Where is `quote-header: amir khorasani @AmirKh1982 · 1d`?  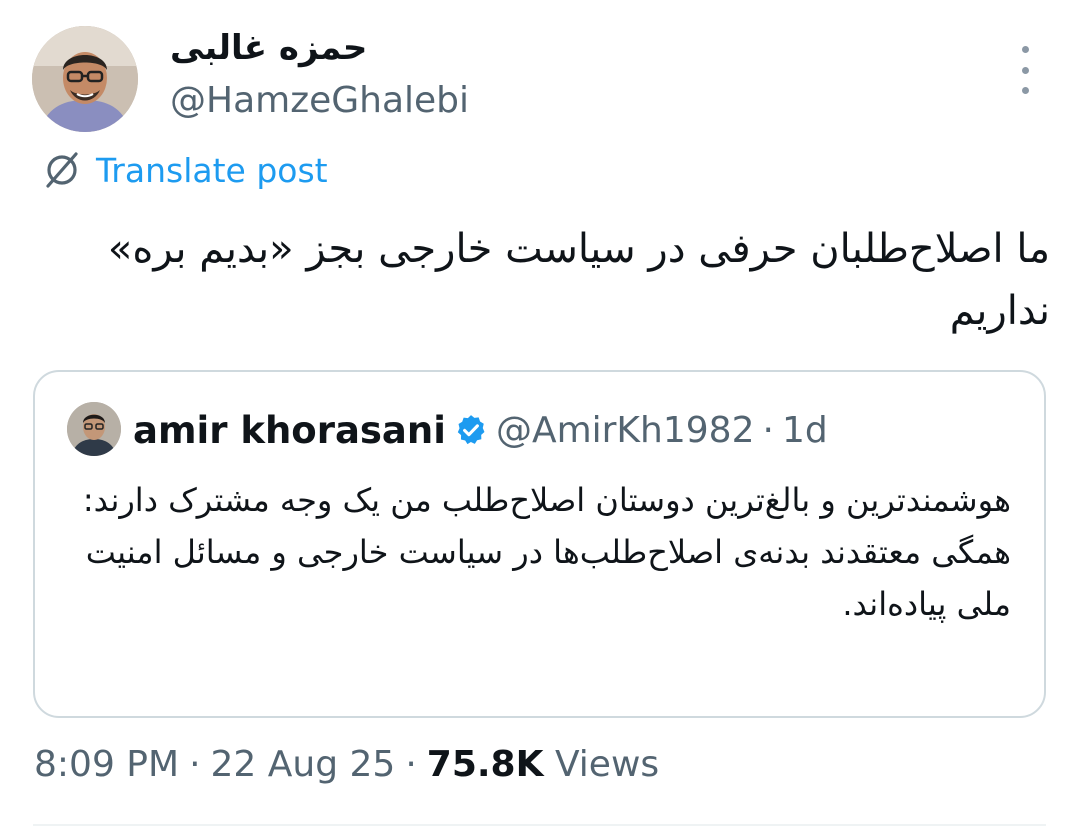
quote-header: amir khorasani @AmirKh1982 · 1d is located at coordinates (480, 430).